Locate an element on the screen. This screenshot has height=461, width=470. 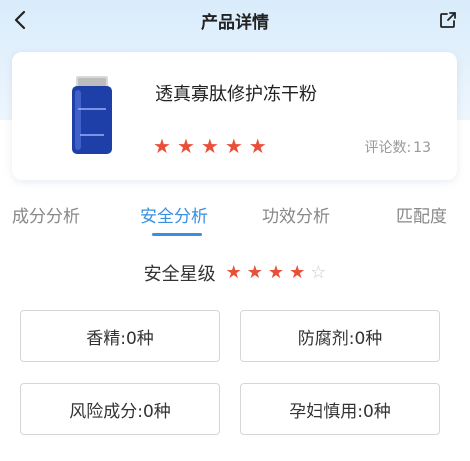
product-name: 透真寡肽修护冻干粉 is located at coordinates (236, 94).